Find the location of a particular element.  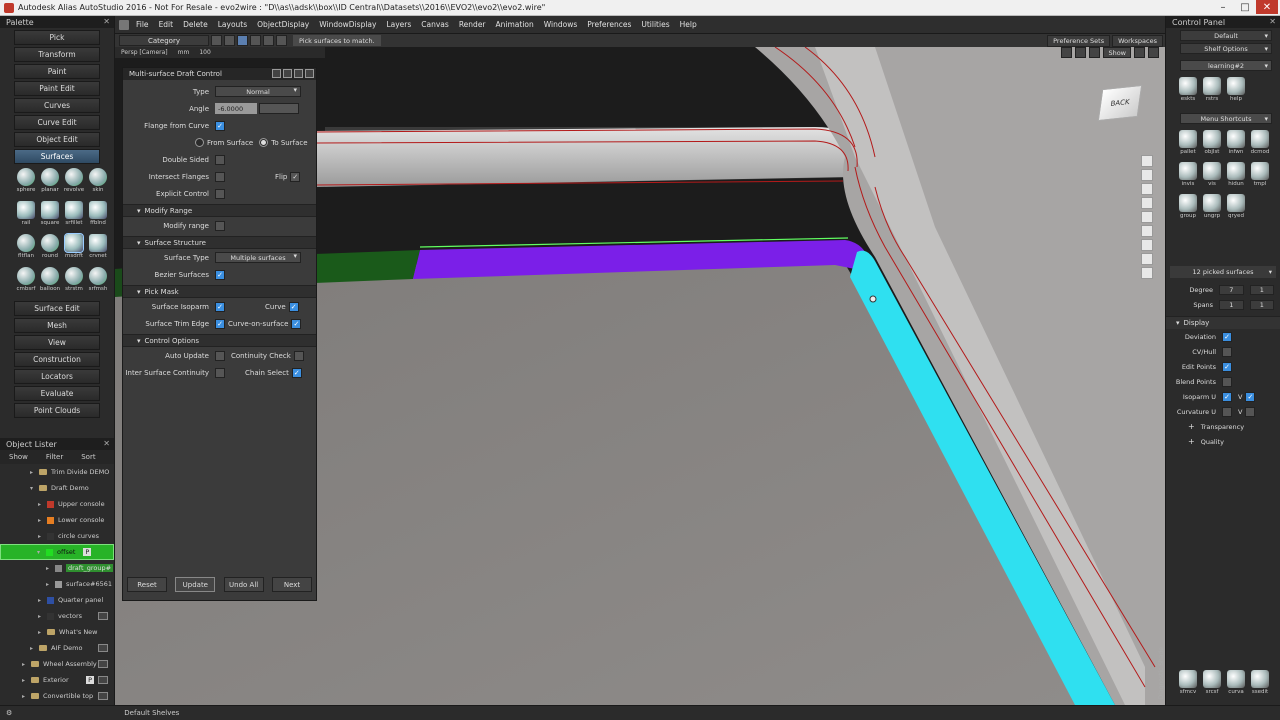

shelf-help: help is located at coordinates (1236, 91).